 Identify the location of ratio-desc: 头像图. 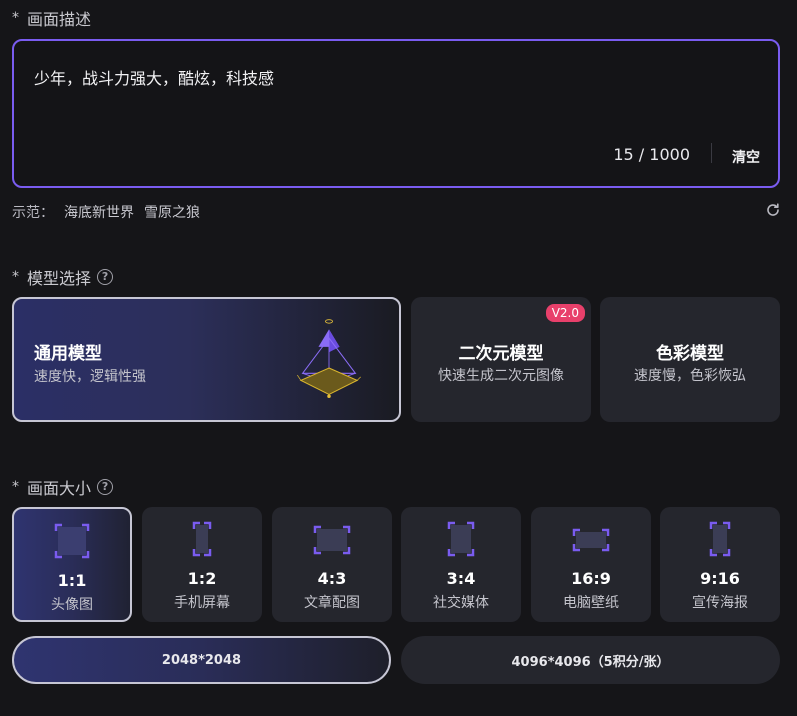
(72, 605).